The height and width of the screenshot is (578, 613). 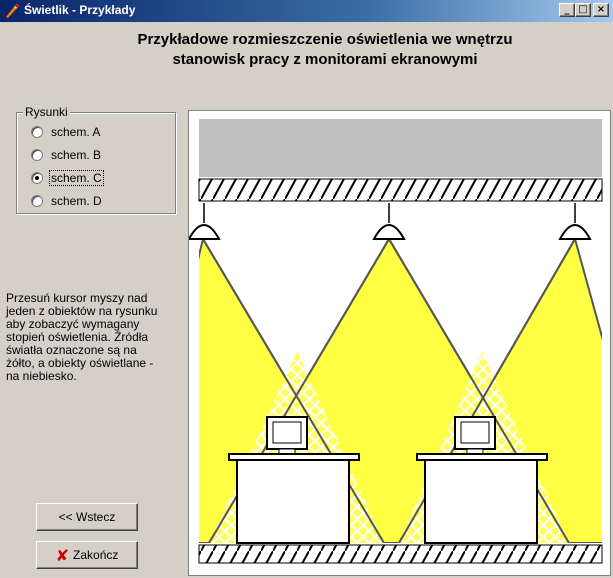 I want to click on close-x-icon: ✘, so click(x=62, y=555).